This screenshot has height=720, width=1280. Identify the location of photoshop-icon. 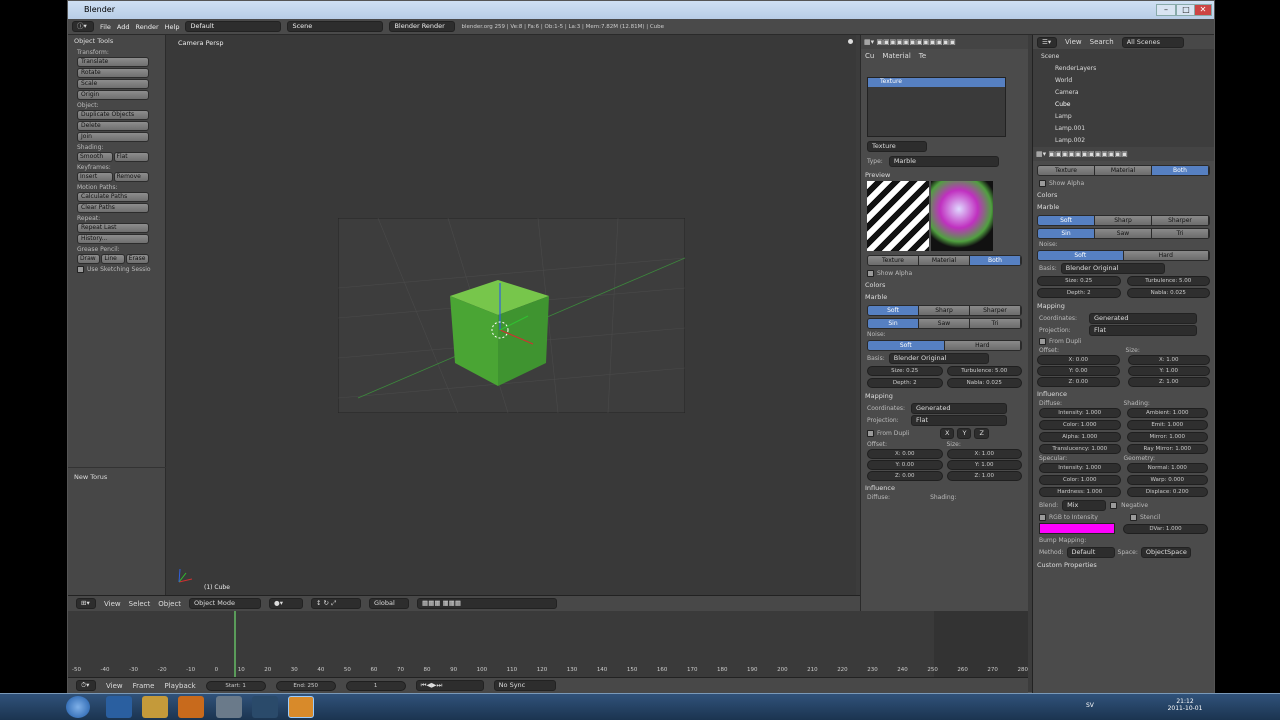
(265, 707).